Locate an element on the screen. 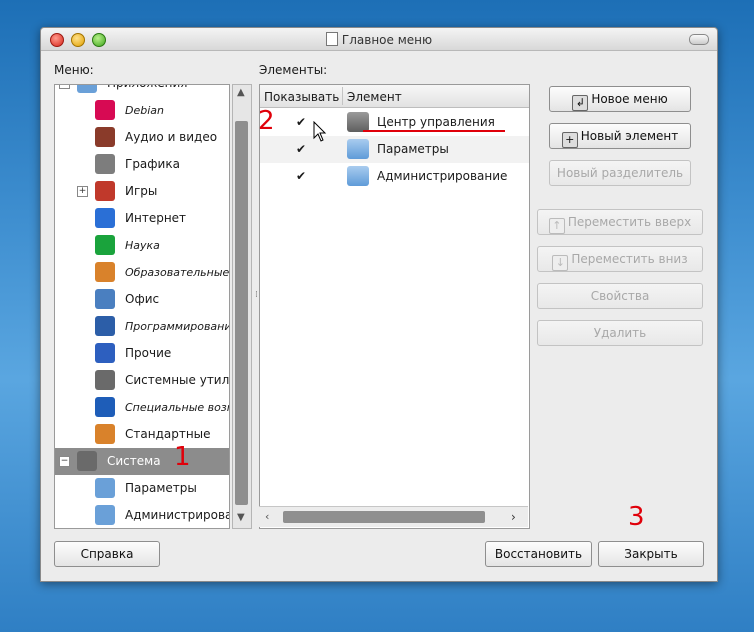 The height and width of the screenshot is (632, 754). tree-item-label: Стандартные is located at coordinates (168, 434).